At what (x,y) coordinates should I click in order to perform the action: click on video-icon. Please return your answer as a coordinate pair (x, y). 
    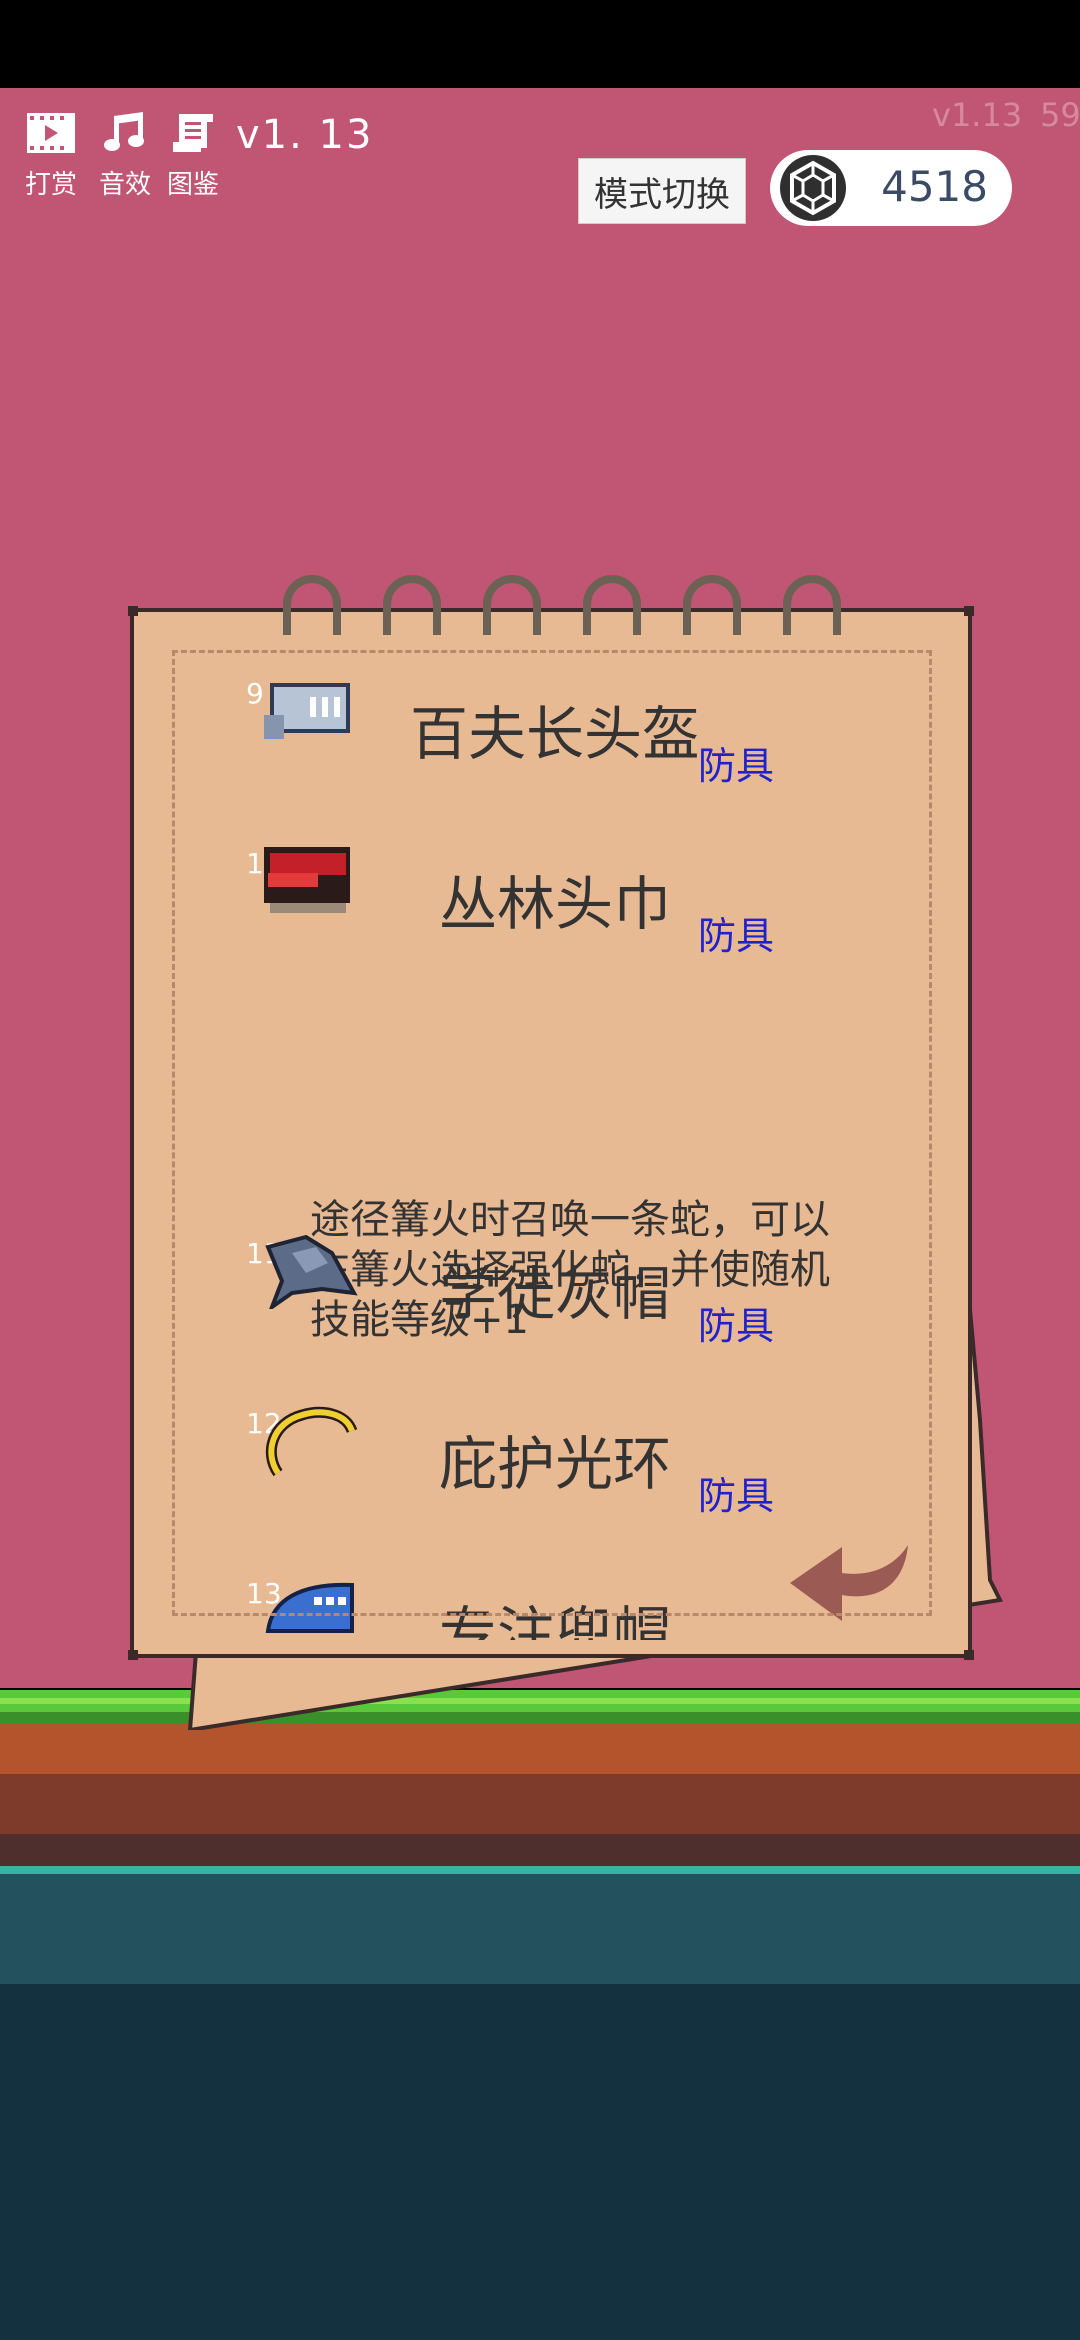
    Looking at the image, I should click on (51, 133).